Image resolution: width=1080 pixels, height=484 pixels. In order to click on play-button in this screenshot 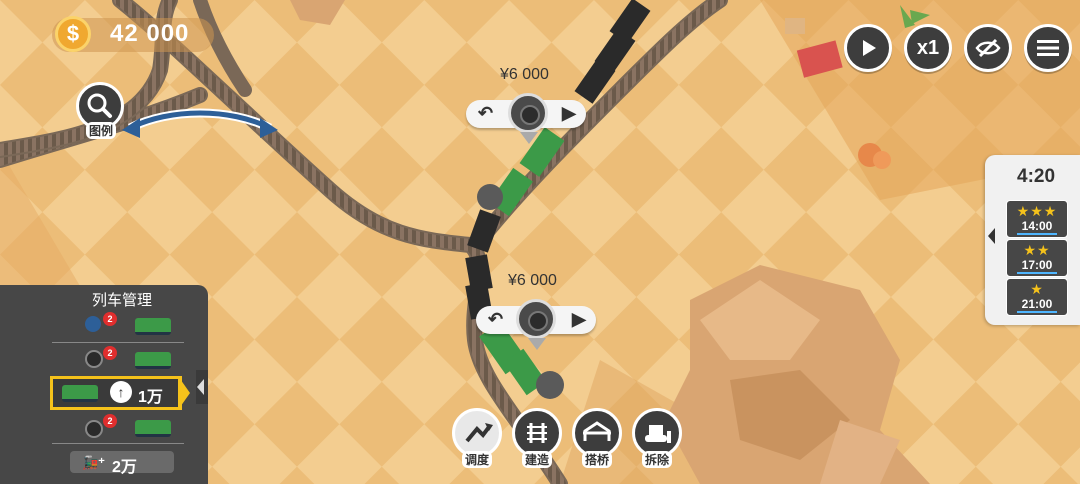, I will do `click(868, 48)`.